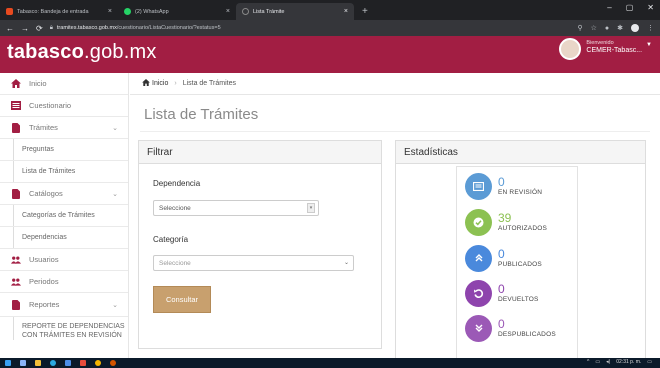 This screenshot has width=660, height=368. What do you see at coordinates (53, 363) in the screenshot?
I see `edge-icon` at bounding box center [53, 363].